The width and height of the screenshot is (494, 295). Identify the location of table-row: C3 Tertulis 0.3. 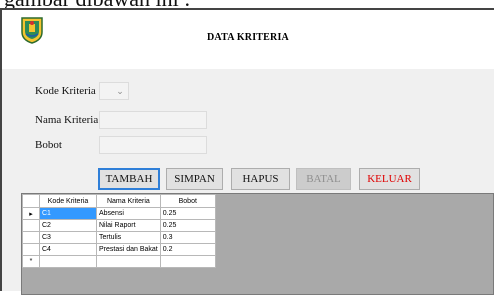
(119, 237).